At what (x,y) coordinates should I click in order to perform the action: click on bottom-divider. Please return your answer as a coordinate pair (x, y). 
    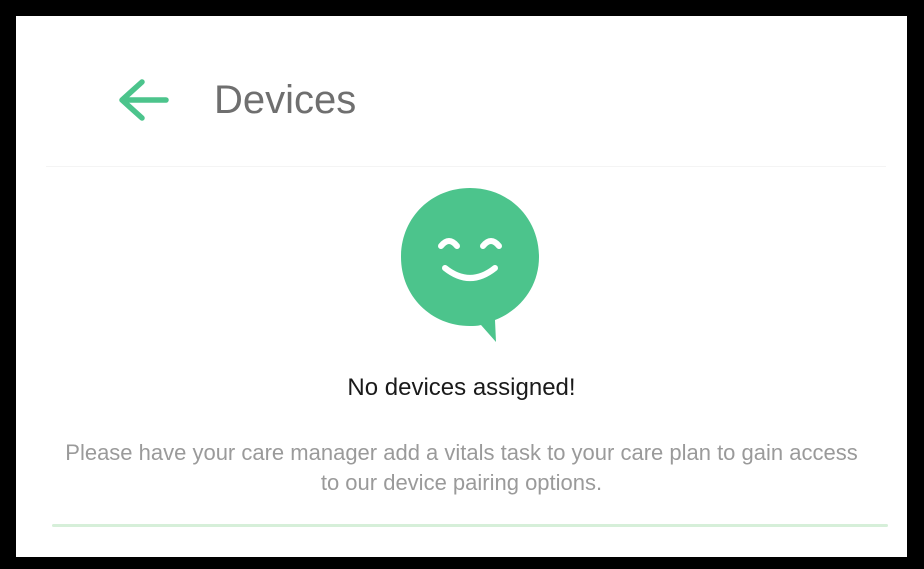
    Looking at the image, I should click on (470, 525).